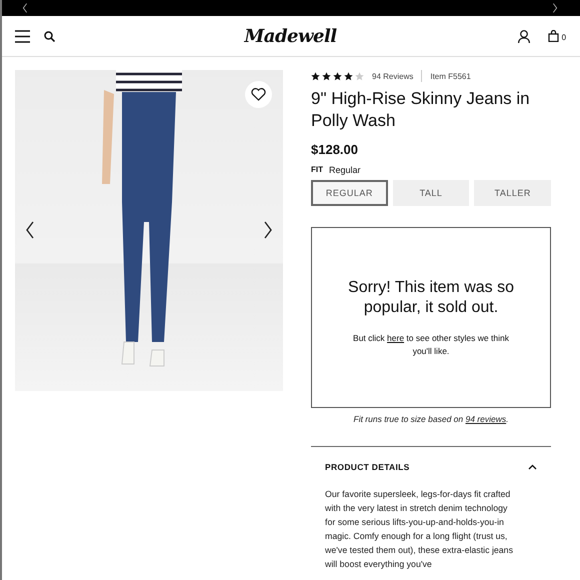  What do you see at coordinates (485, 419) in the screenshot?
I see `reviews-link: 94 reviews` at bounding box center [485, 419].